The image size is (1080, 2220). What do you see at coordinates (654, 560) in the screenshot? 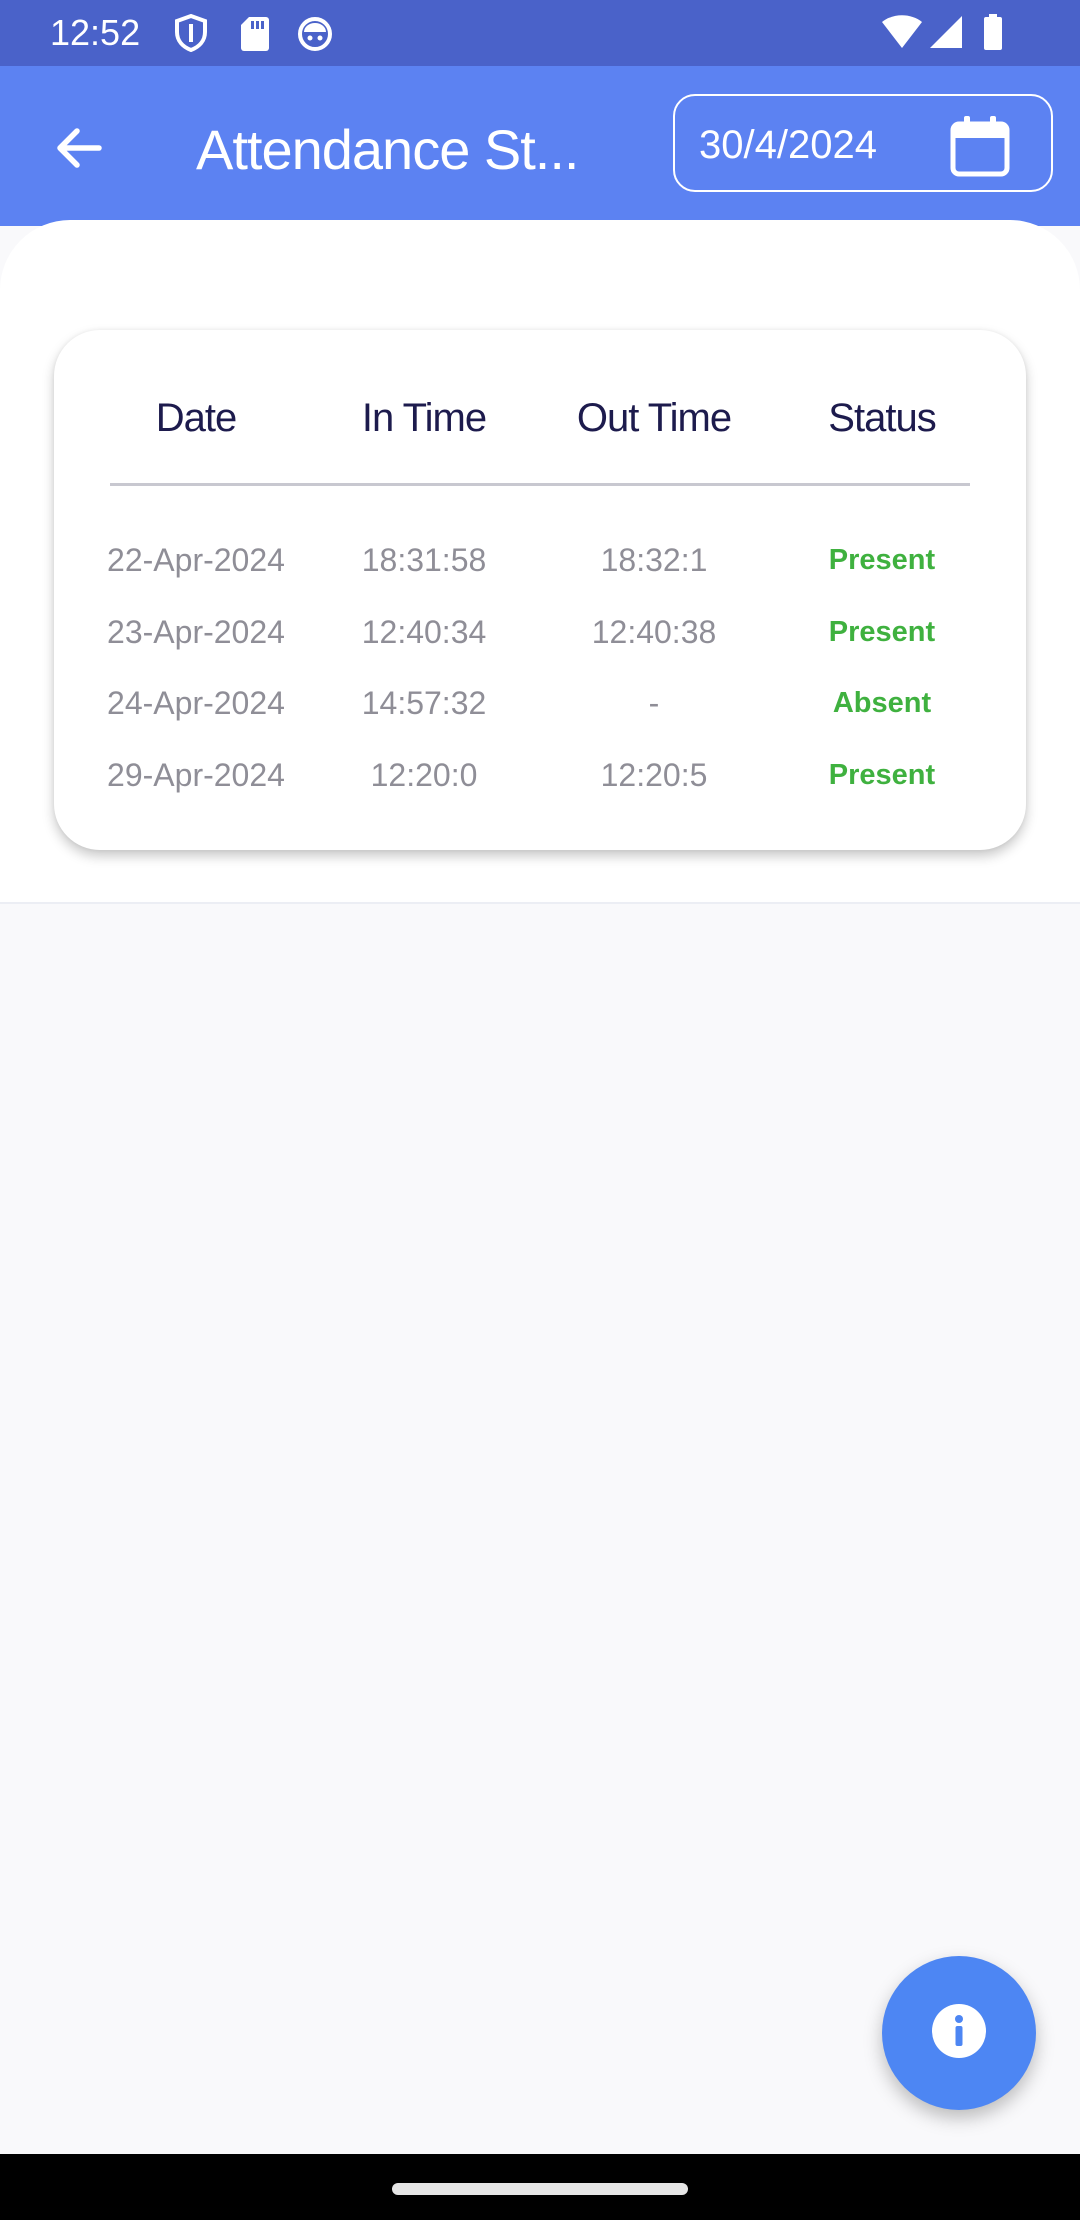
I see `row-out-time: 18:32:1` at bounding box center [654, 560].